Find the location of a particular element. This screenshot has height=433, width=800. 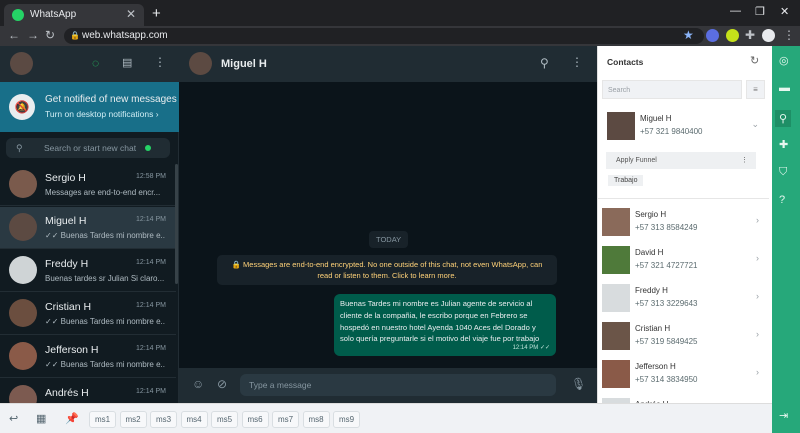

back-icon: ← is located at coordinates (14, 35).